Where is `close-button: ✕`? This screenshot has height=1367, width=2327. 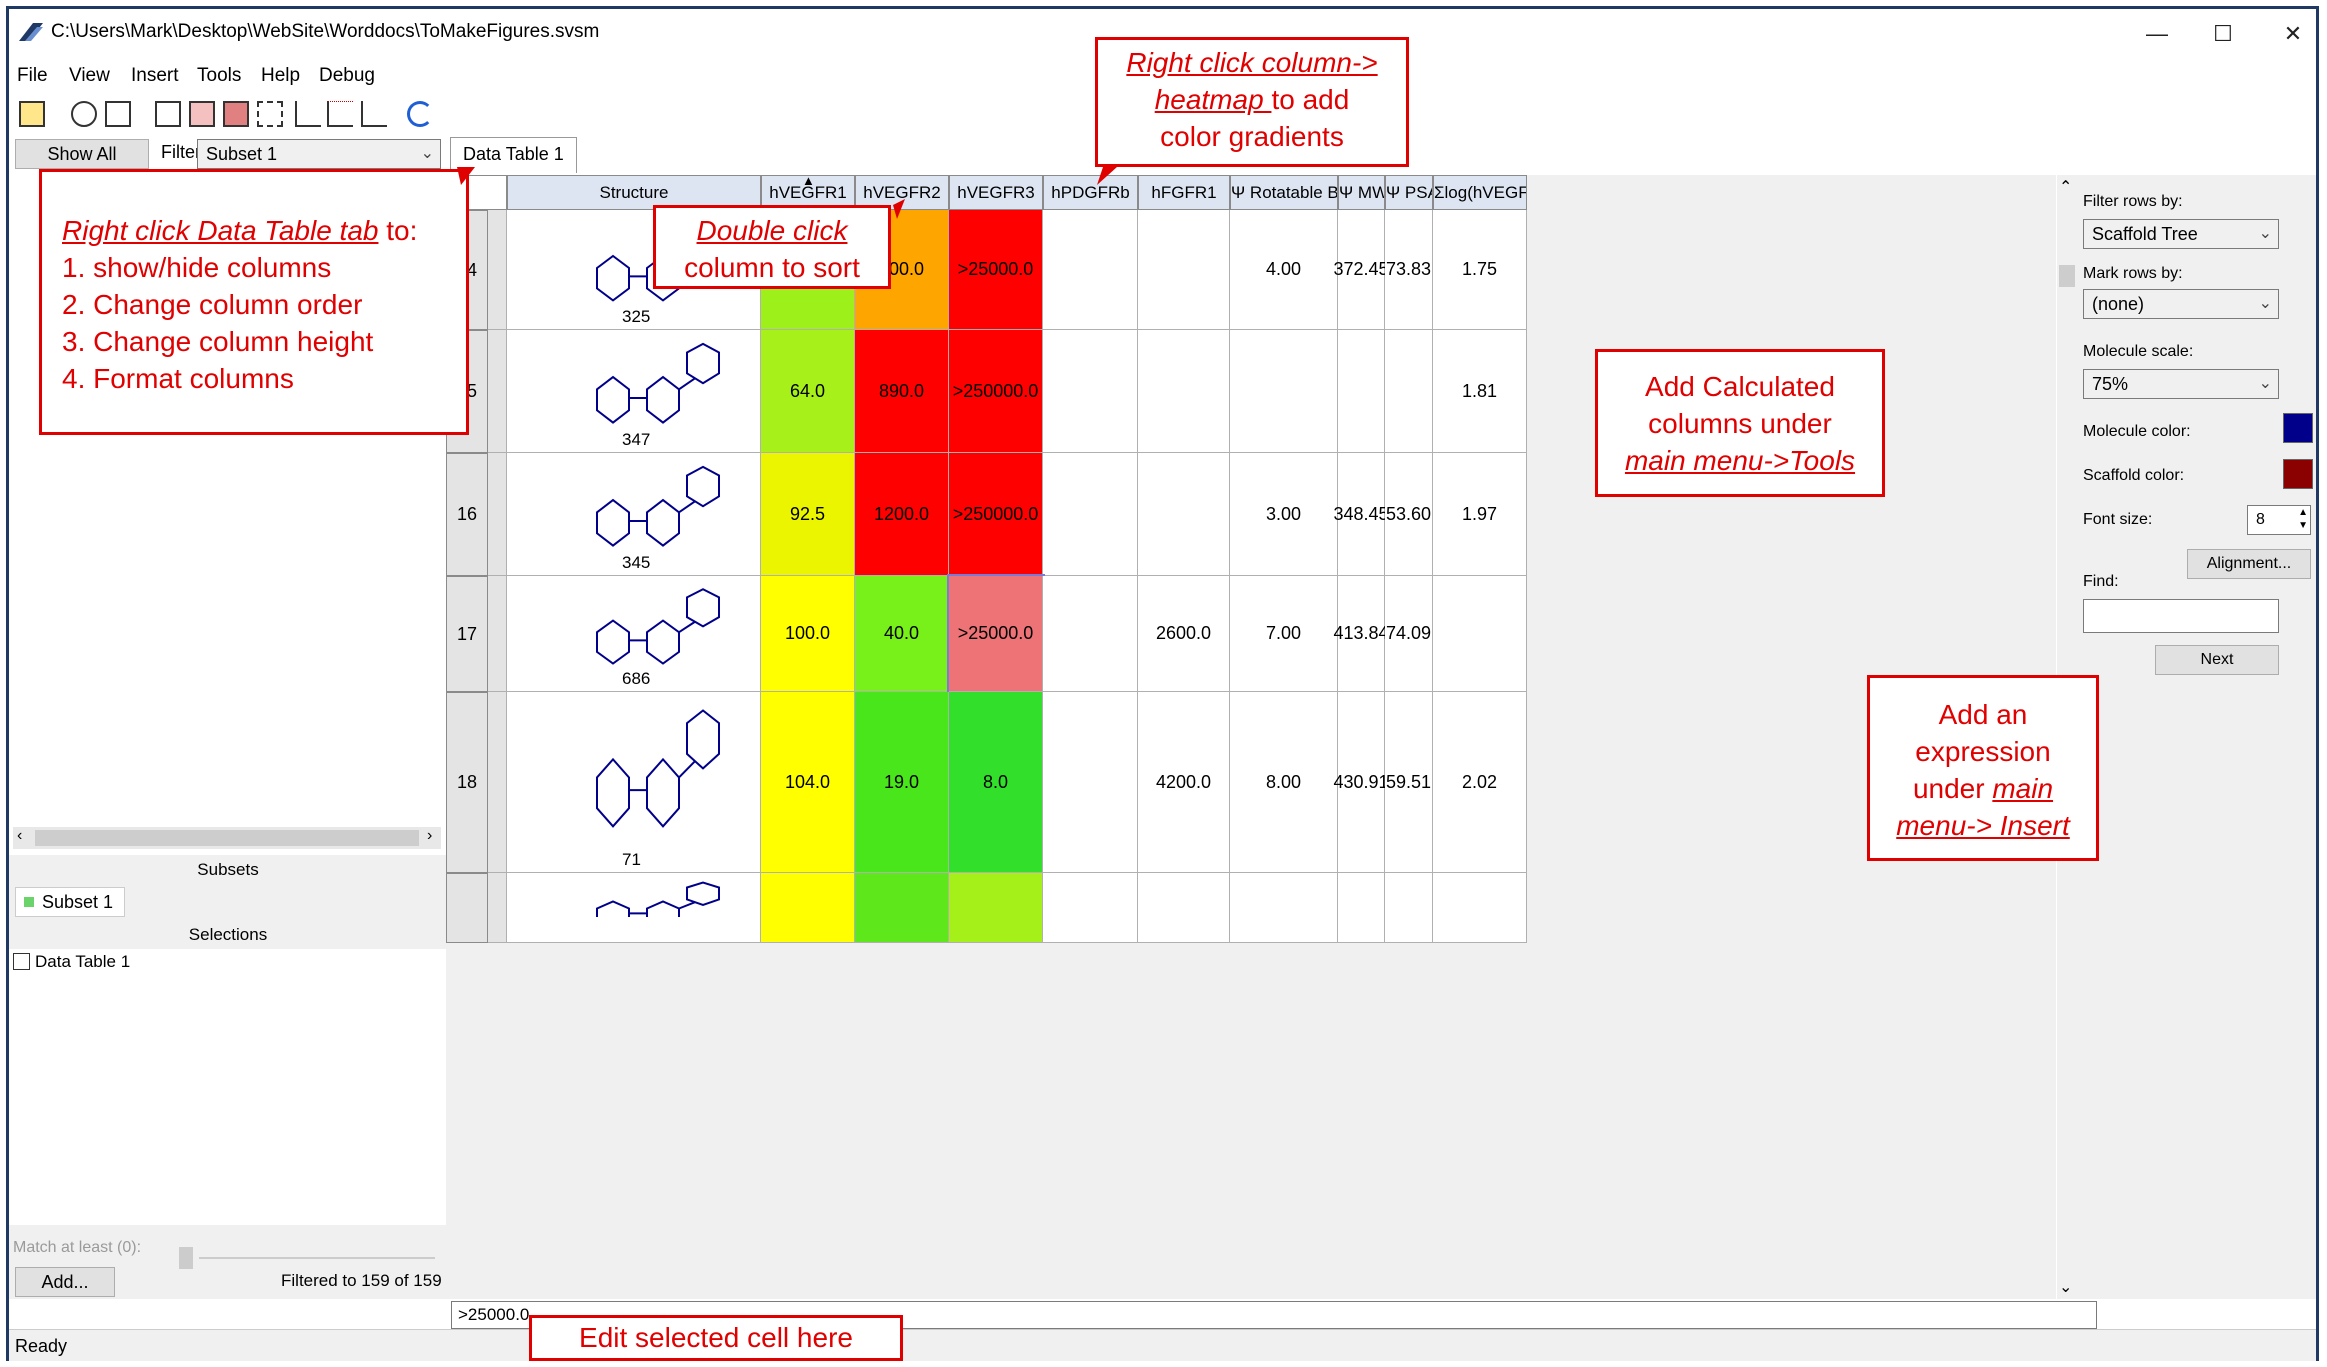 close-button: ✕ is located at coordinates (2293, 34).